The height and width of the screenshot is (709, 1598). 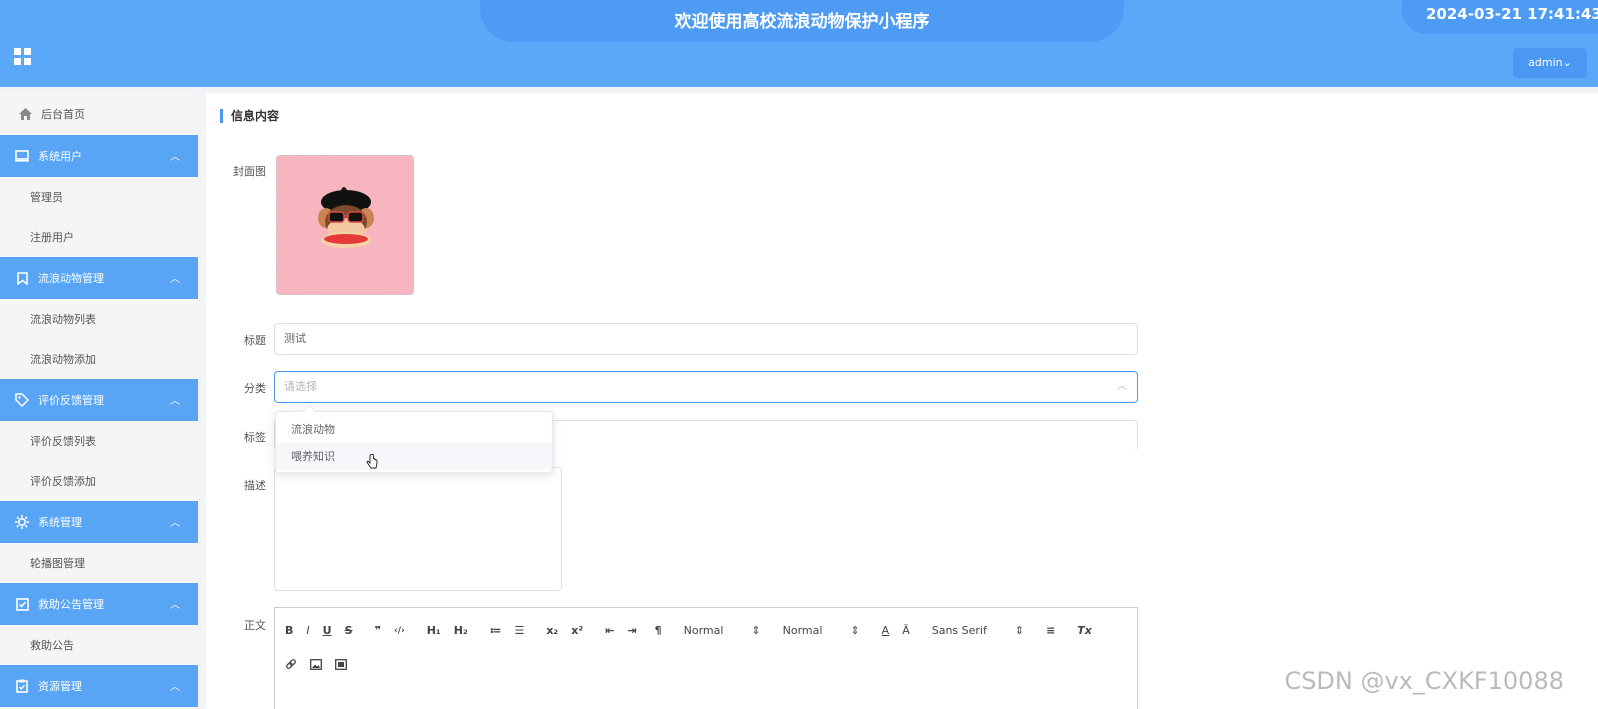 What do you see at coordinates (346, 217) in the screenshot?
I see `monkey-avatar-image` at bounding box center [346, 217].